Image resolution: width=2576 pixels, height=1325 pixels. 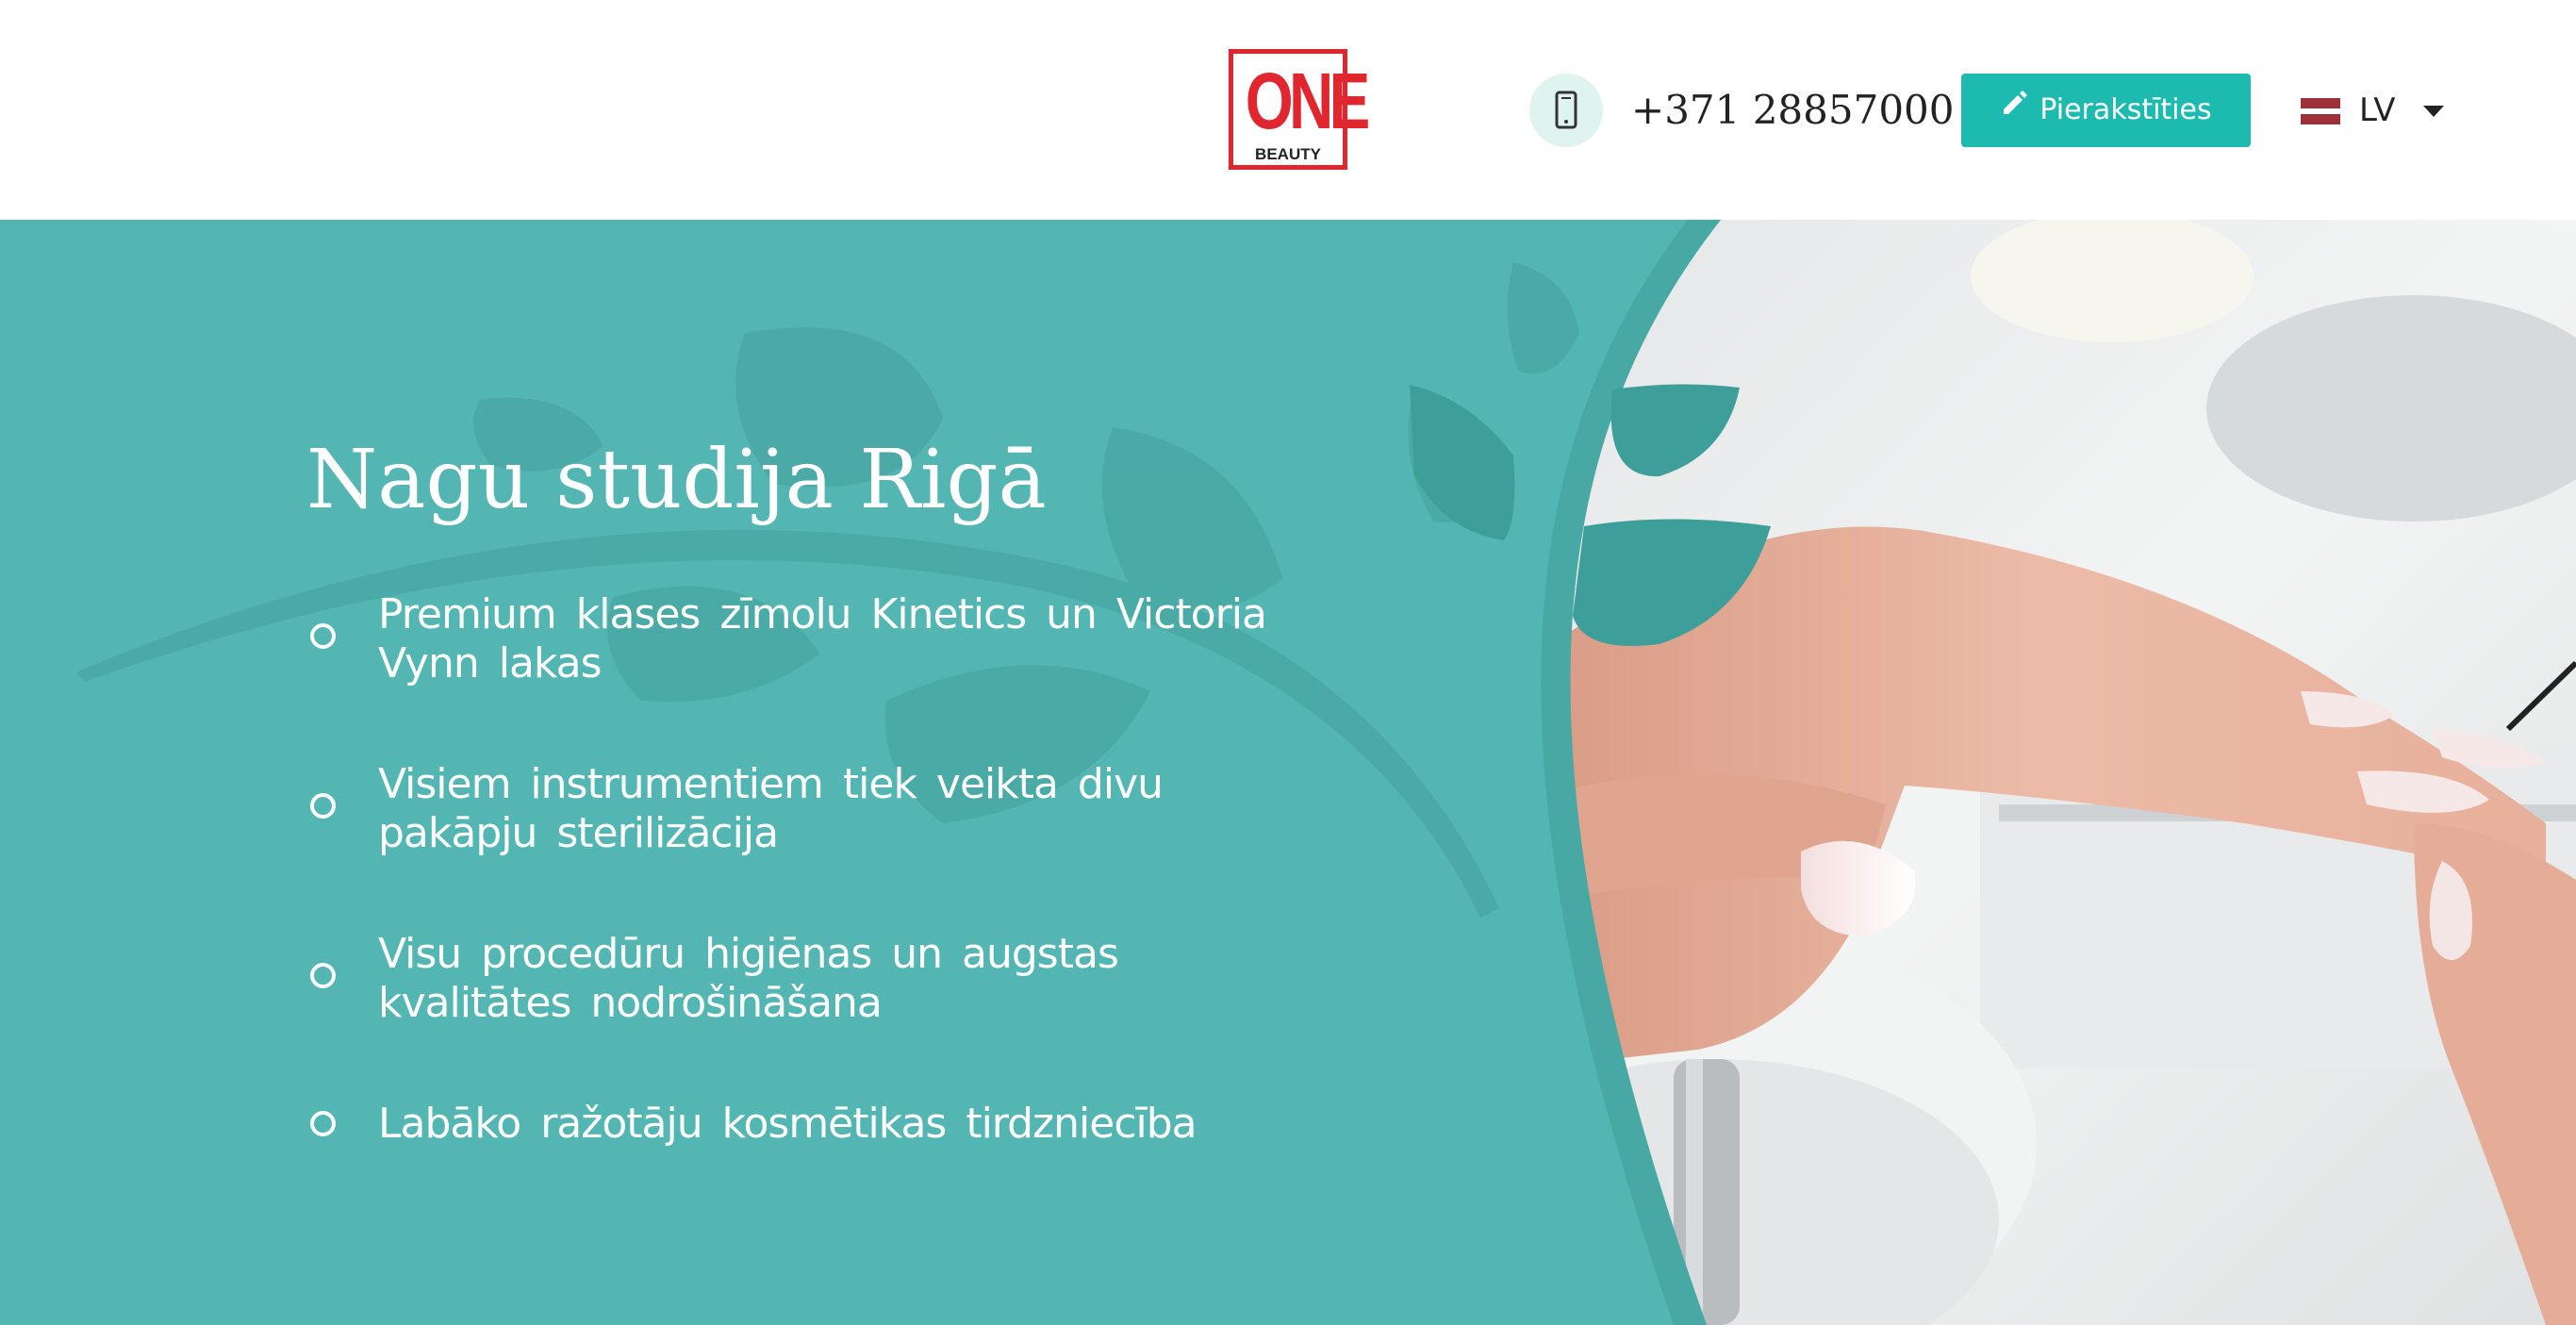 I want to click on feature-text-line1: Visu procedūru higiēnas un augstas, so click(x=748, y=954).